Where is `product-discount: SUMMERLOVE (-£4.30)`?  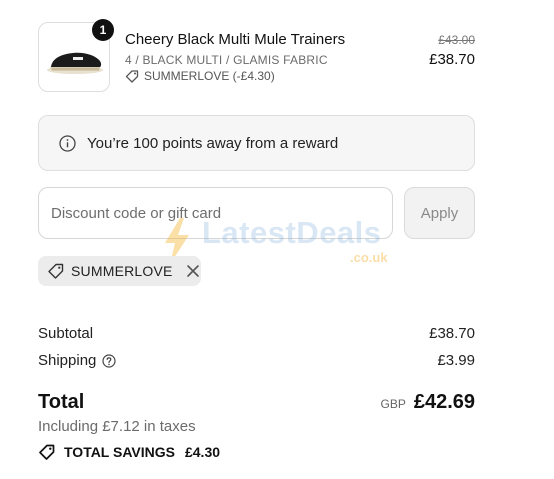 product-discount: SUMMERLOVE (-£4.30) is located at coordinates (200, 76).